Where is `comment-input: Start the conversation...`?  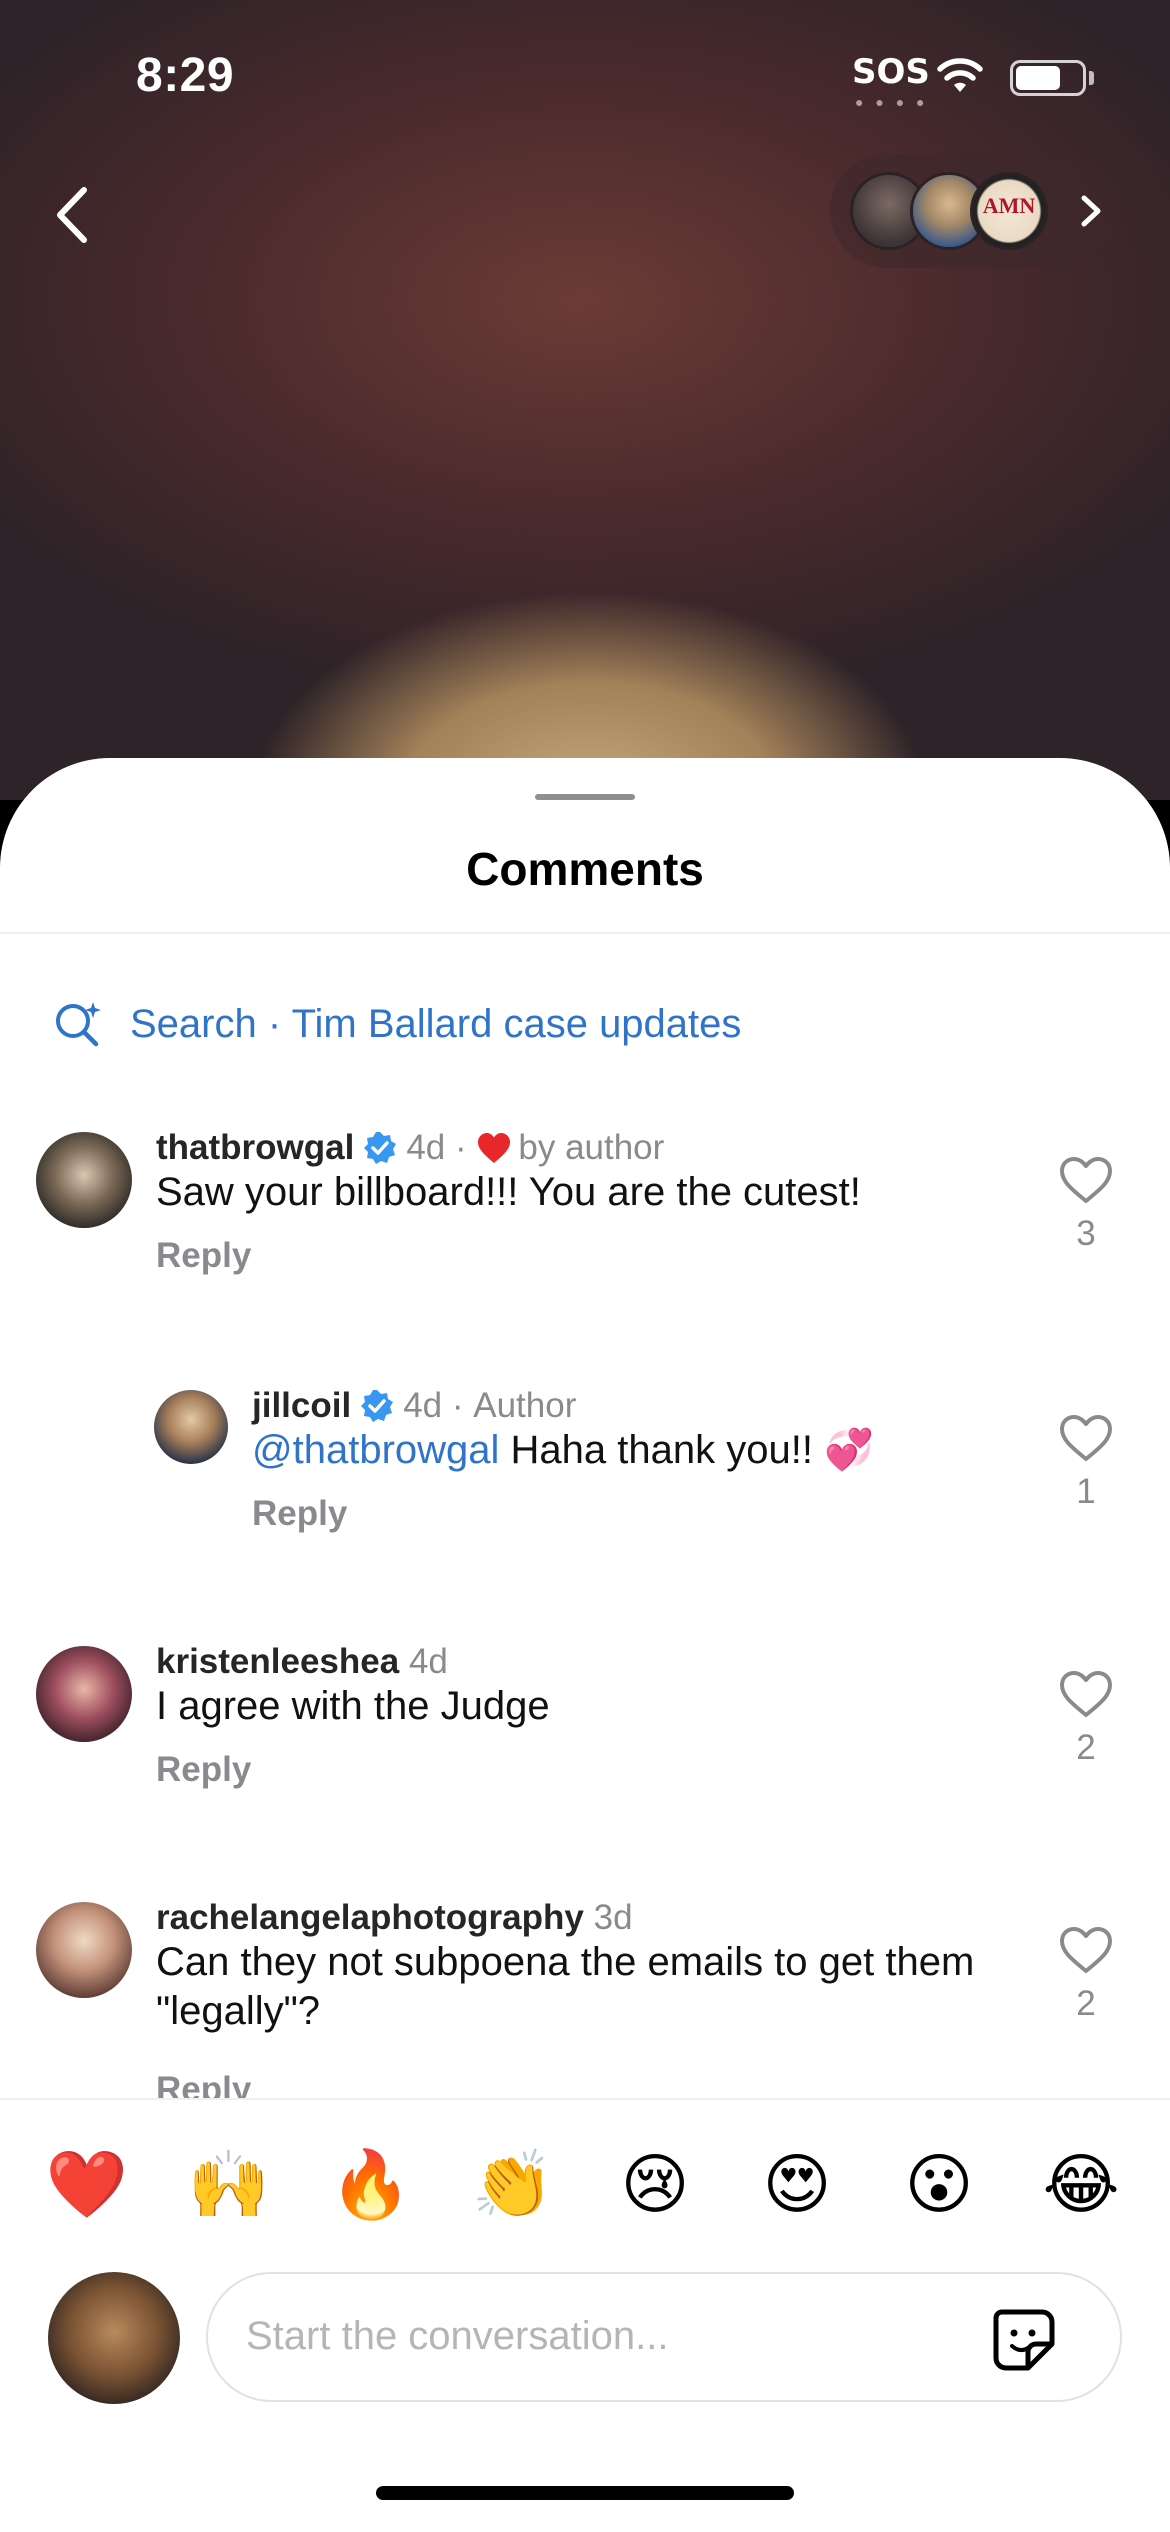
comment-input: Start the conversation... is located at coordinates (664, 2337).